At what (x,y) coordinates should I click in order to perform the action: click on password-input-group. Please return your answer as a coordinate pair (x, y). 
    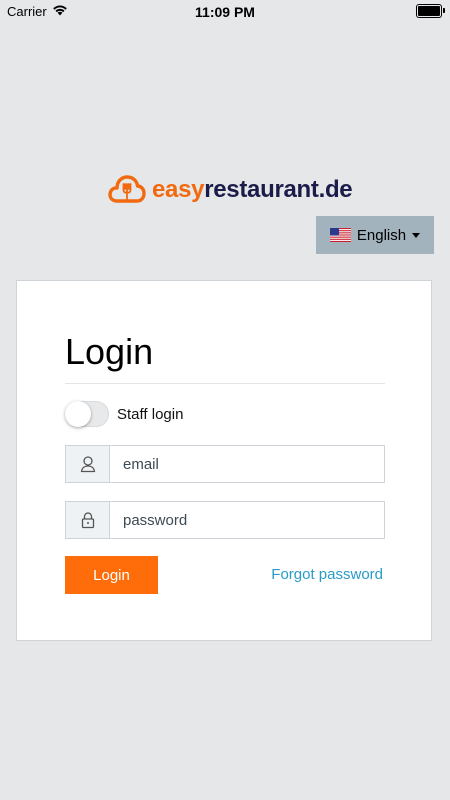
    Looking at the image, I should click on (225, 520).